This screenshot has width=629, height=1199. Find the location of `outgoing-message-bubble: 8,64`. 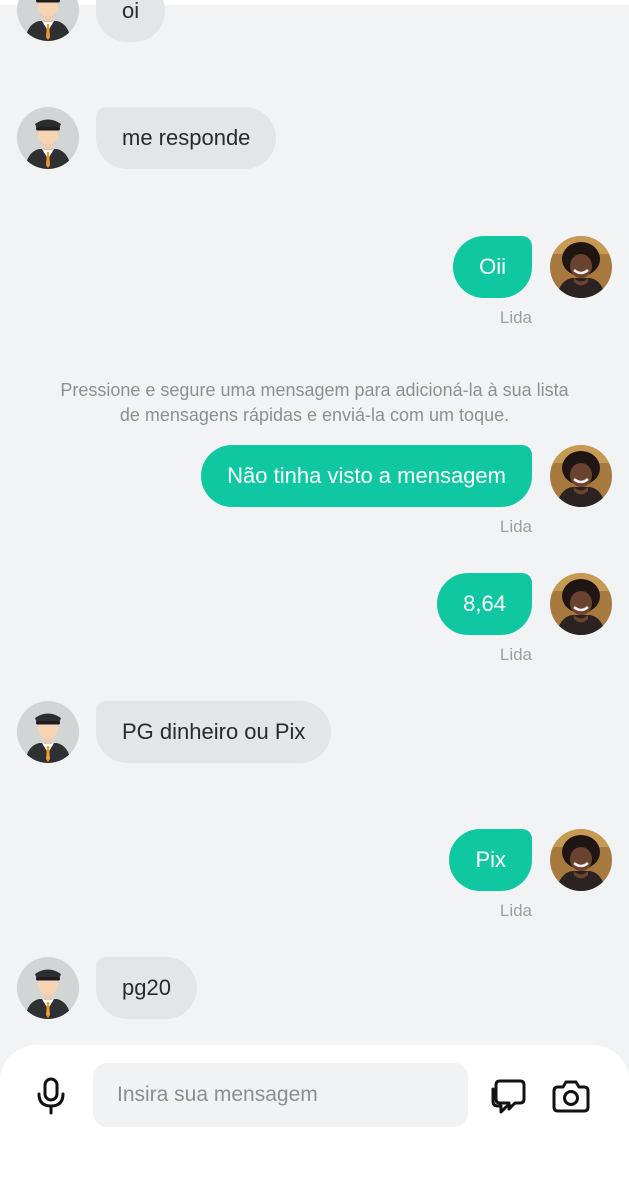

outgoing-message-bubble: 8,64 is located at coordinates (484, 604).